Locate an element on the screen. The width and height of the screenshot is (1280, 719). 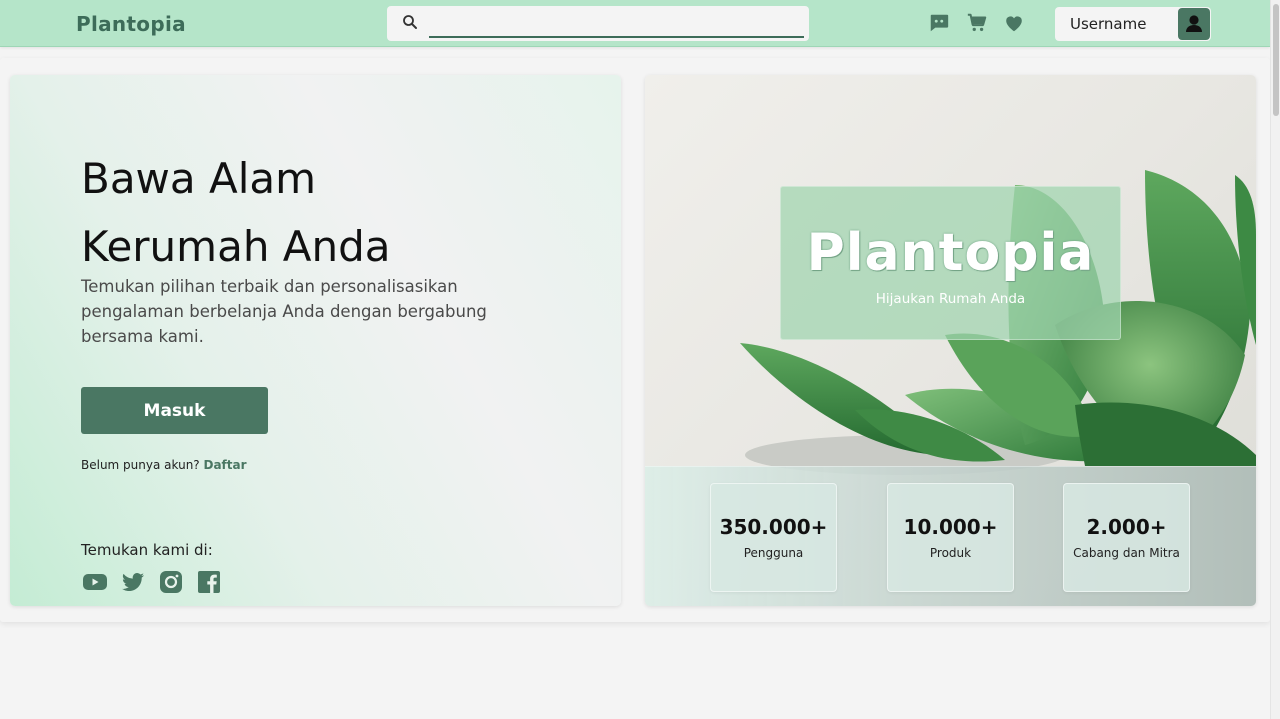
stat-card-products: 10.000+ Produk is located at coordinates (950, 537).